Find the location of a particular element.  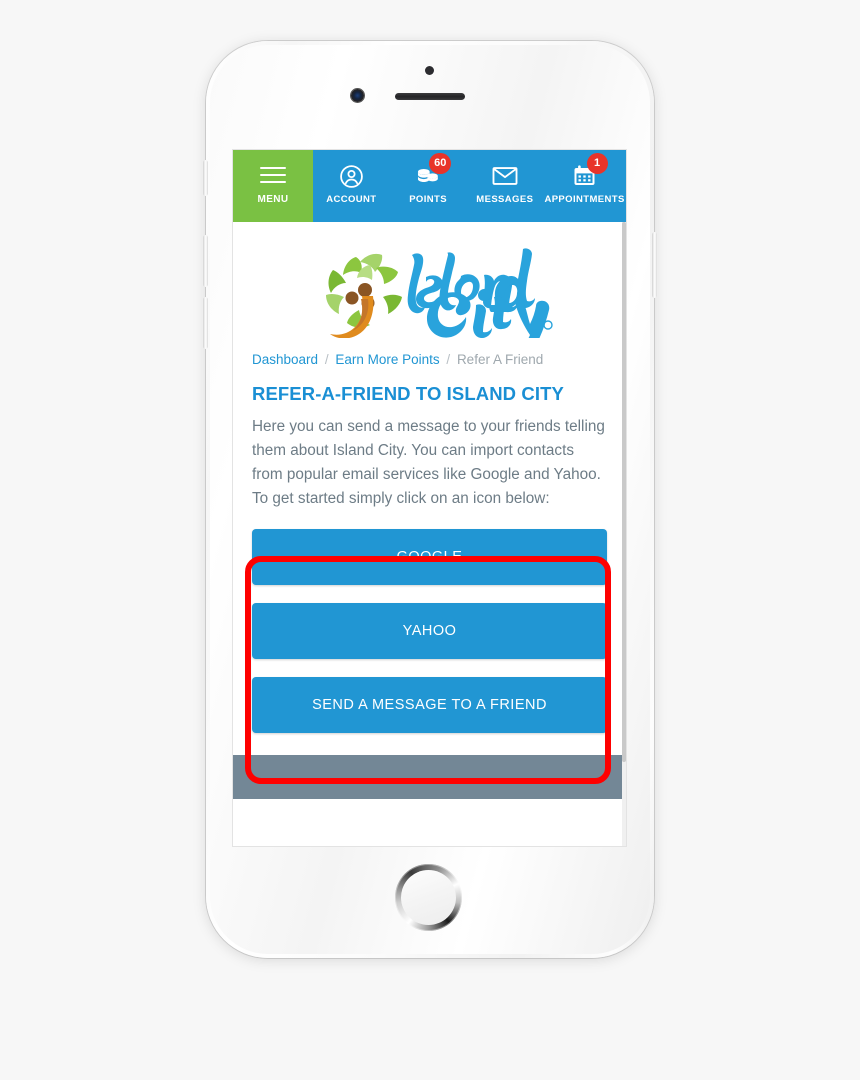

page-title: REFER-A-FRIEND TO ISLAND CITY is located at coordinates (408, 393).